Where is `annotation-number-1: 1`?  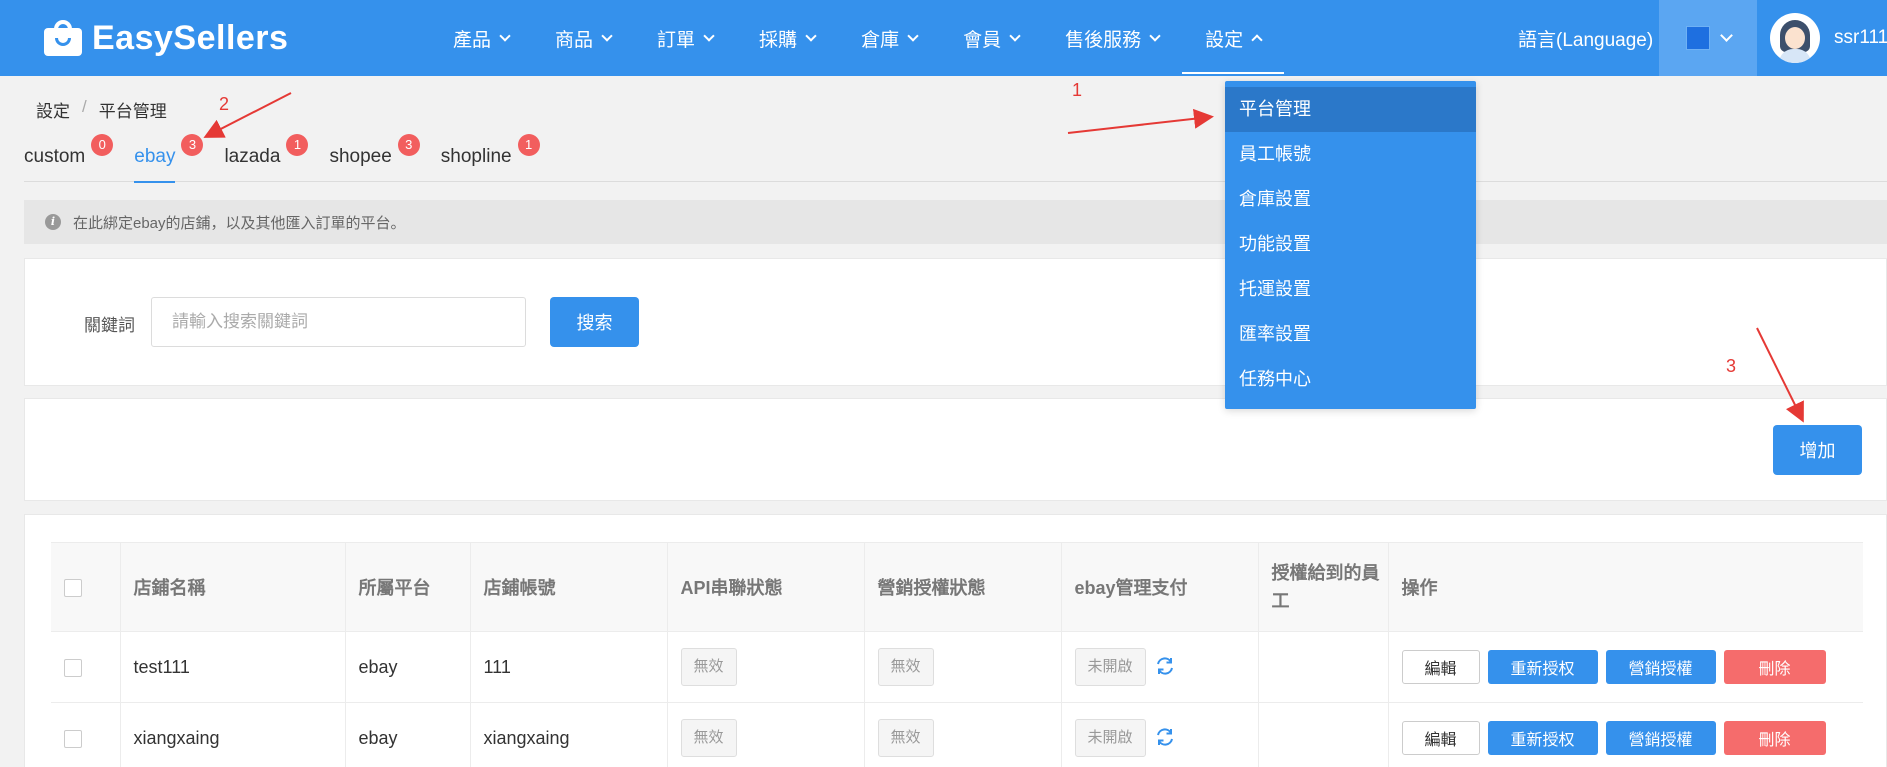
annotation-number-1: 1 is located at coordinates (1077, 90).